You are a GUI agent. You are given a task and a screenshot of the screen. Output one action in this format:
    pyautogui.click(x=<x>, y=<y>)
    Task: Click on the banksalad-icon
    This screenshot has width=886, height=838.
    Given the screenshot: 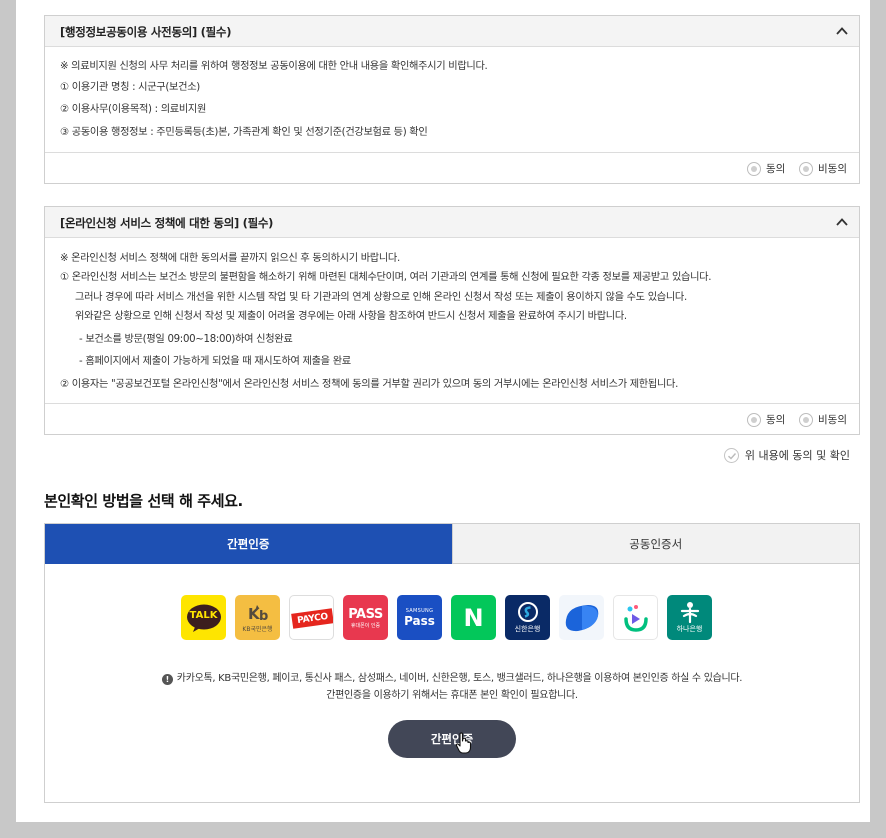 What is the action you would take?
    pyautogui.click(x=635, y=618)
    